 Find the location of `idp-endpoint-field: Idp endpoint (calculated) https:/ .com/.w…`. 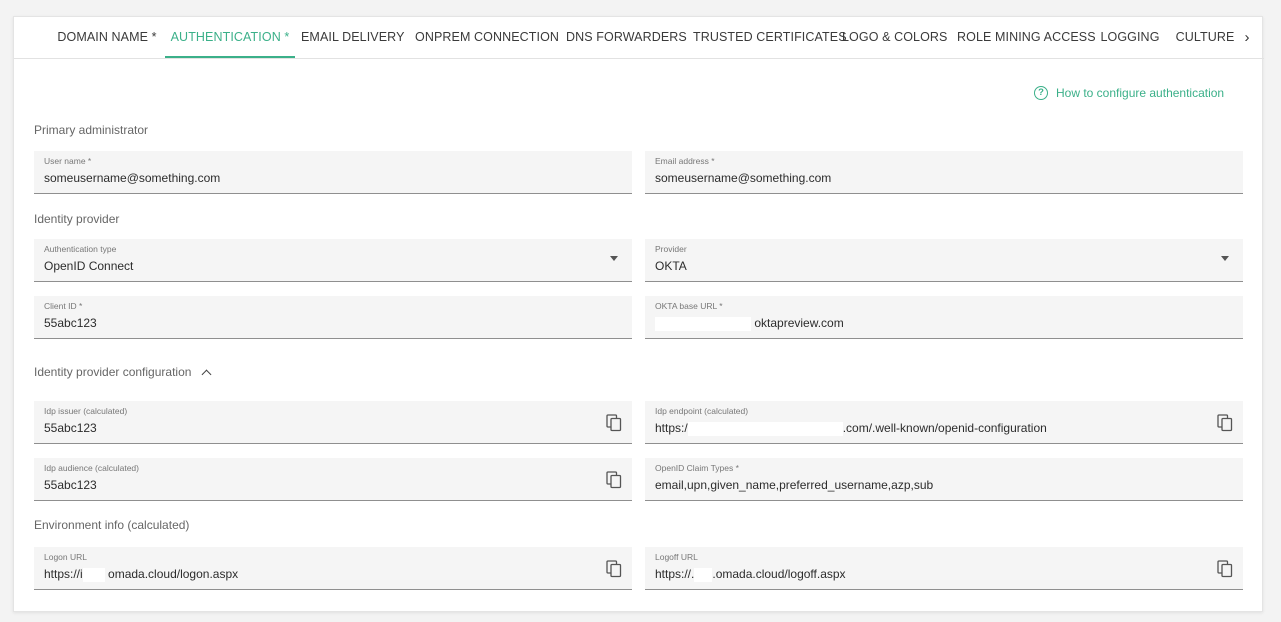

idp-endpoint-field: Idp endpoint (calculated) https:/ .com/.w… is located at coordinates (944, 422).